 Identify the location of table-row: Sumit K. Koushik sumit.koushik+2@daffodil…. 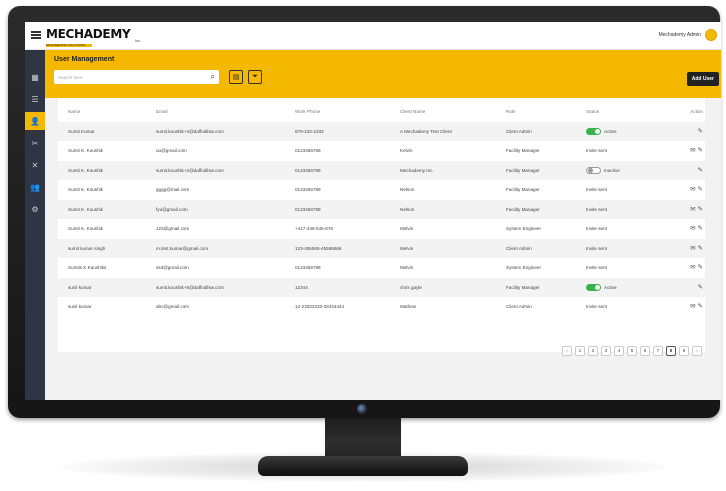
(381, 170).